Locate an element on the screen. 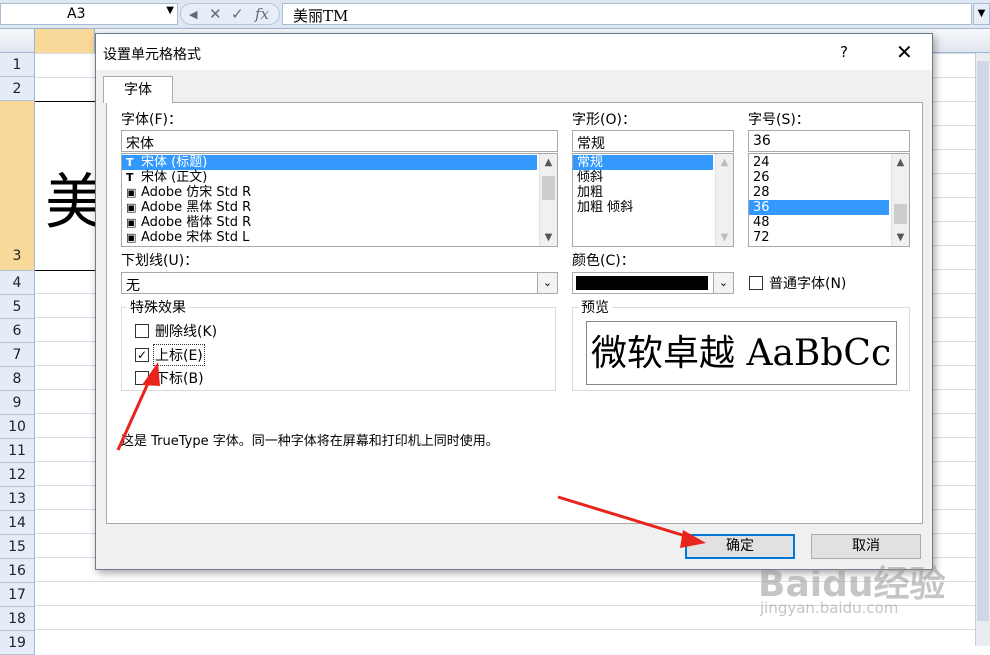 This screenshot has width=990, height=655. list-item: 倾斜 is located at coordinates (643, 177).